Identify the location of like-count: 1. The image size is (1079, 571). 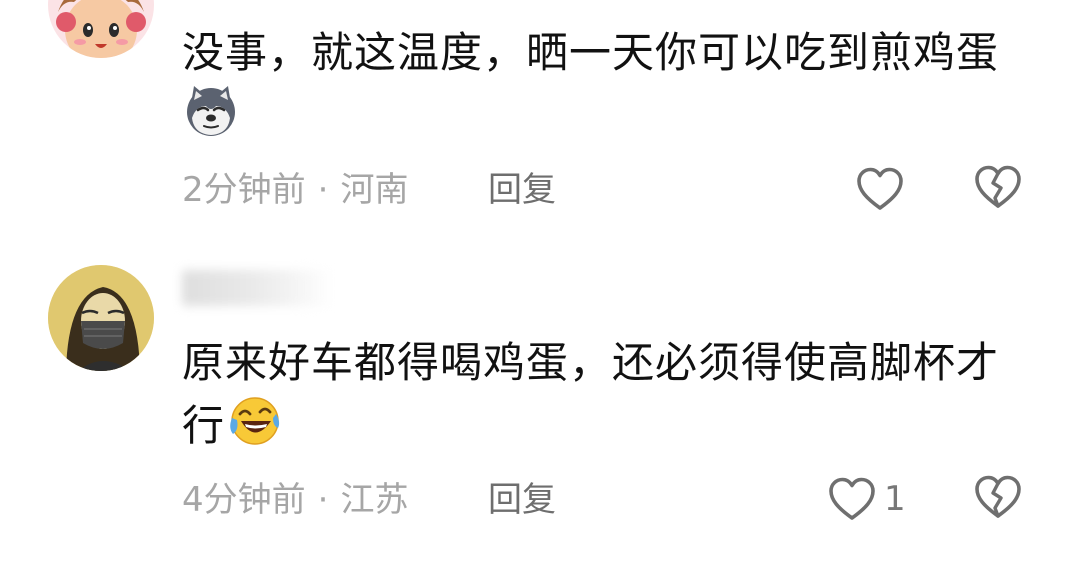
(895, 499).